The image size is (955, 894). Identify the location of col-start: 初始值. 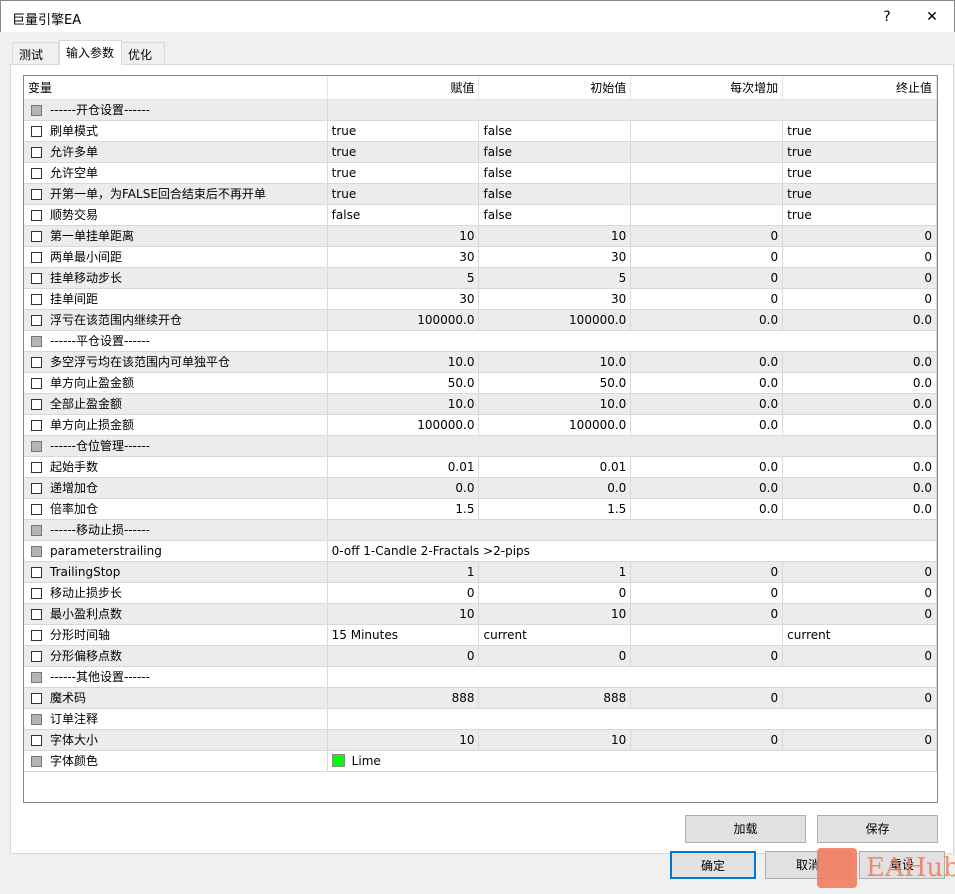
(555, 88).